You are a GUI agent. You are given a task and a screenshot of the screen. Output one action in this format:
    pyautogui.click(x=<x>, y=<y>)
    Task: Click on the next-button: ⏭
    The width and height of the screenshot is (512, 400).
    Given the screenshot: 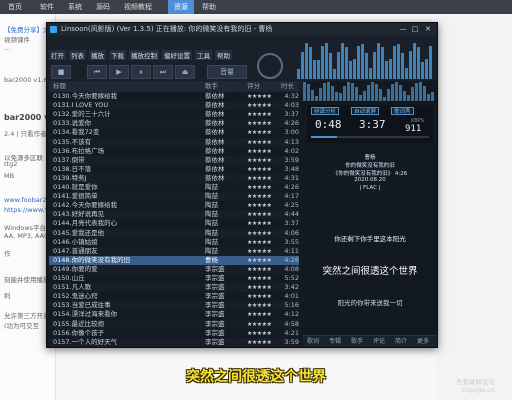 What is the action you would take?
    pyautogui.click(x=163, y=72)
    